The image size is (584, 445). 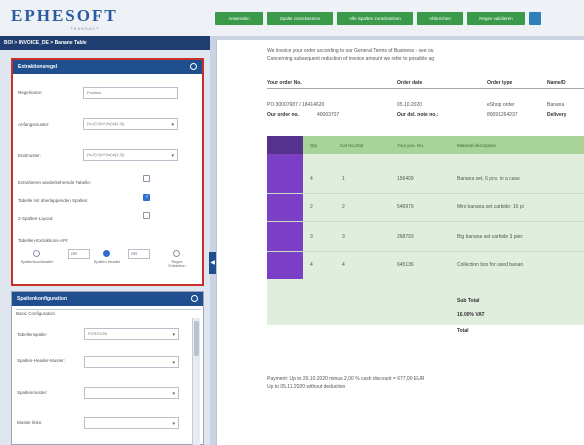 I want to click on api-header-radio, so click(x=106, y=253).